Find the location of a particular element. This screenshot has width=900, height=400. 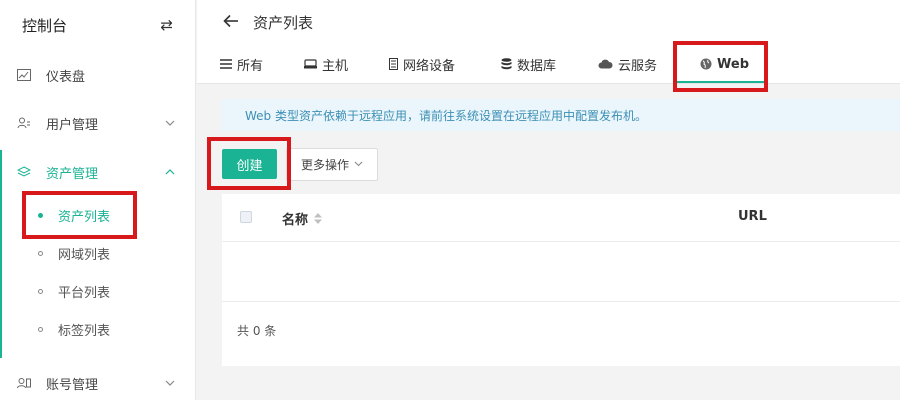

sidebar-subitem-domain-list: 网域列表 is located at coordinates (98, 253).